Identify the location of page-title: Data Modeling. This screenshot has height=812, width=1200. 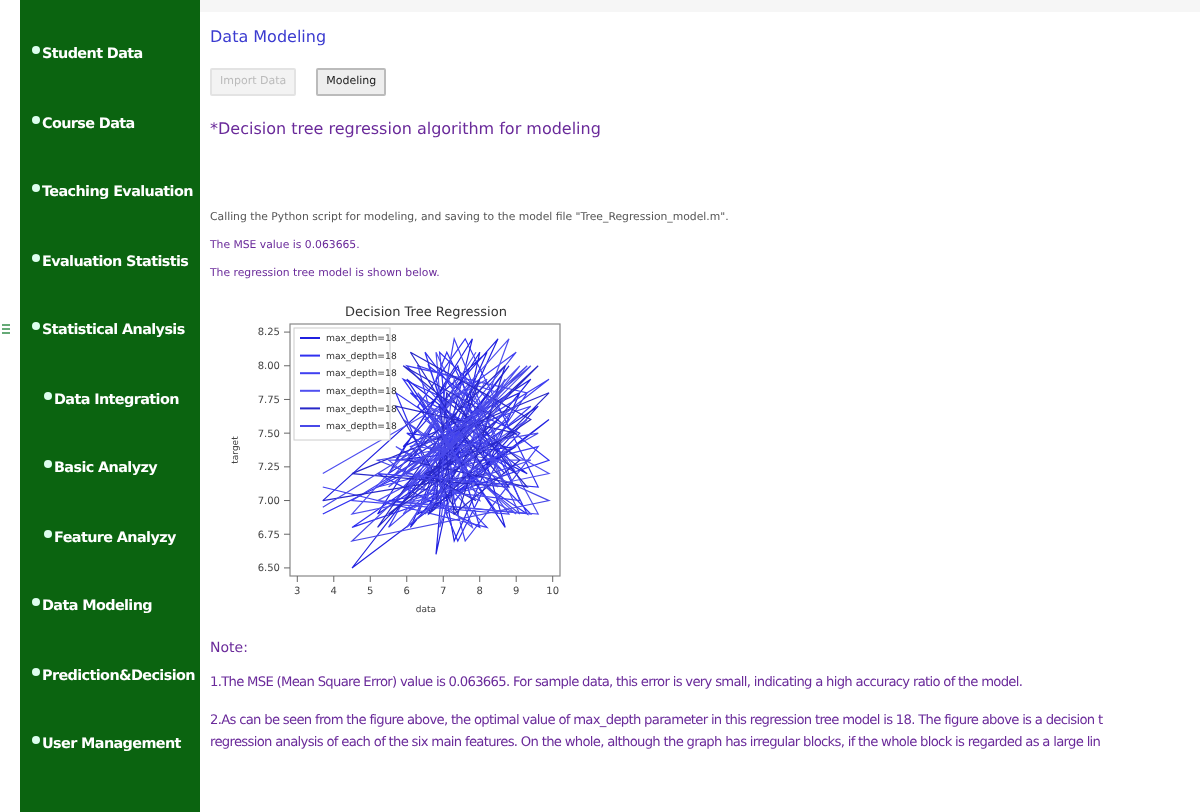
(269, 37).